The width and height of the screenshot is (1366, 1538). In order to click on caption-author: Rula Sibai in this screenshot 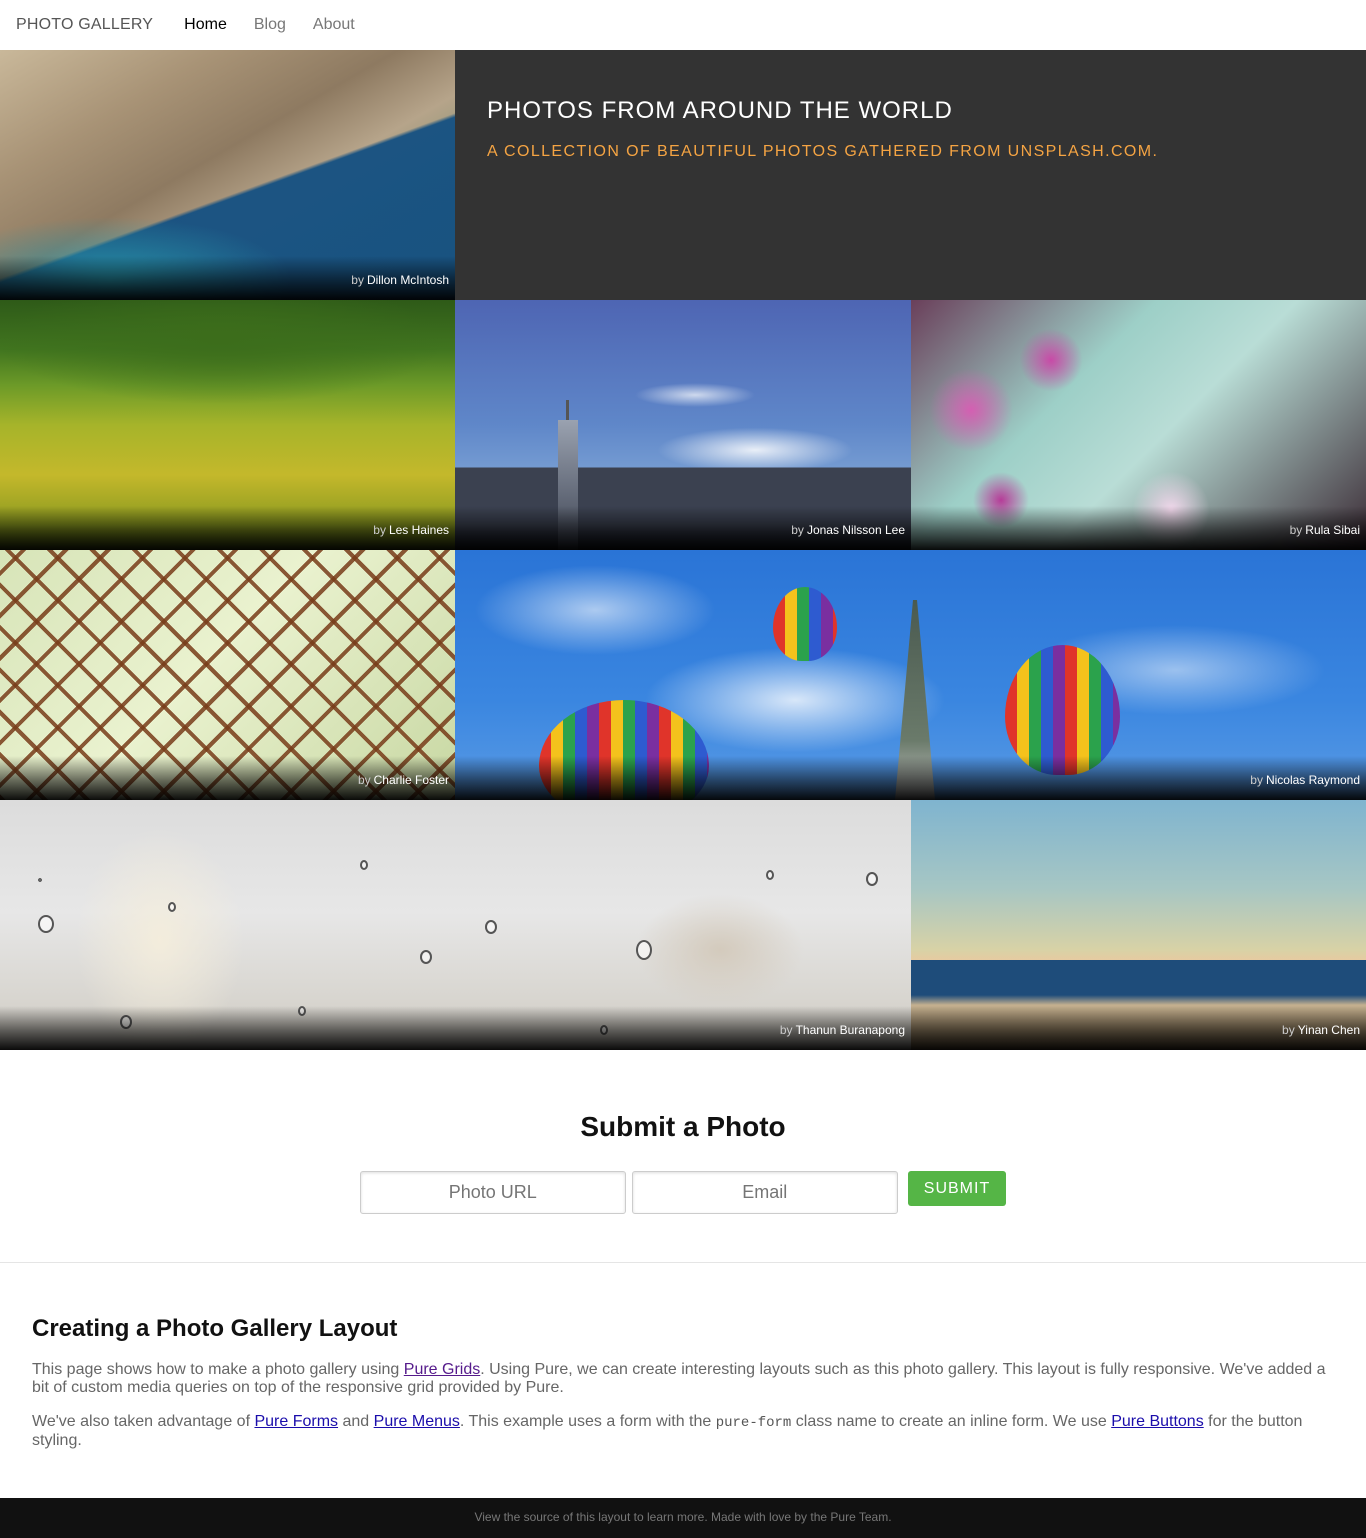, I will do `click(1332, 530)`.